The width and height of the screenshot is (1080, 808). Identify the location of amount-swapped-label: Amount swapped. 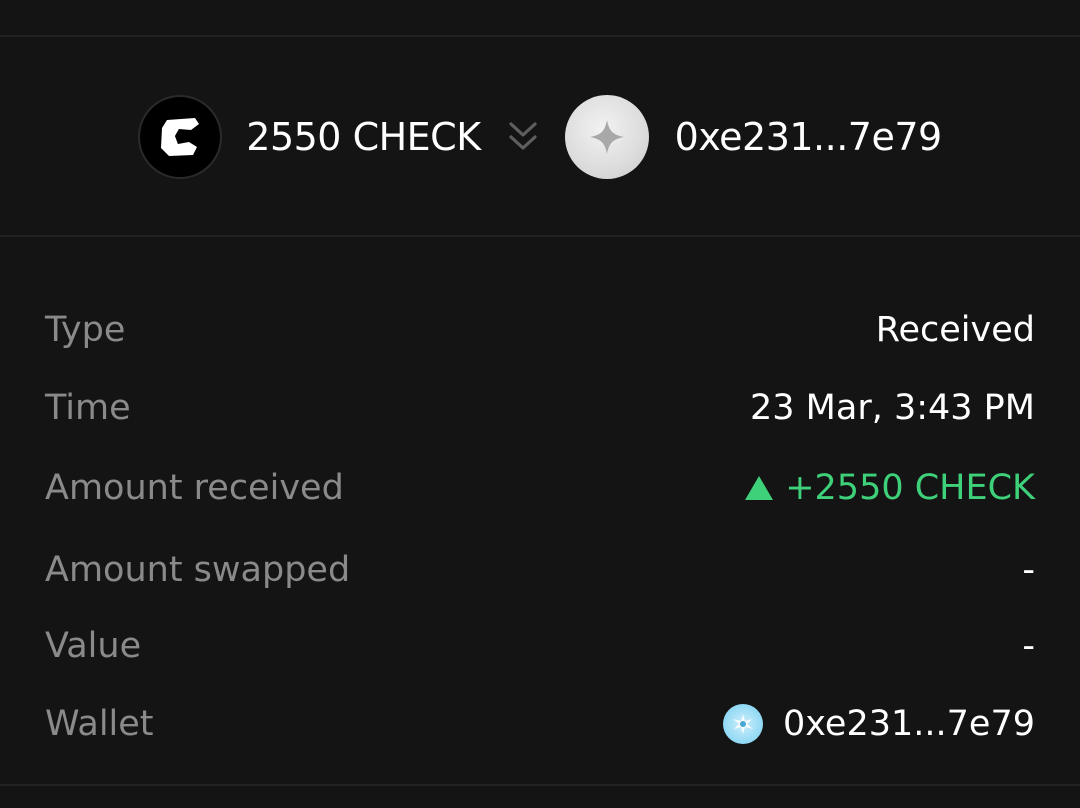
(198, 570).